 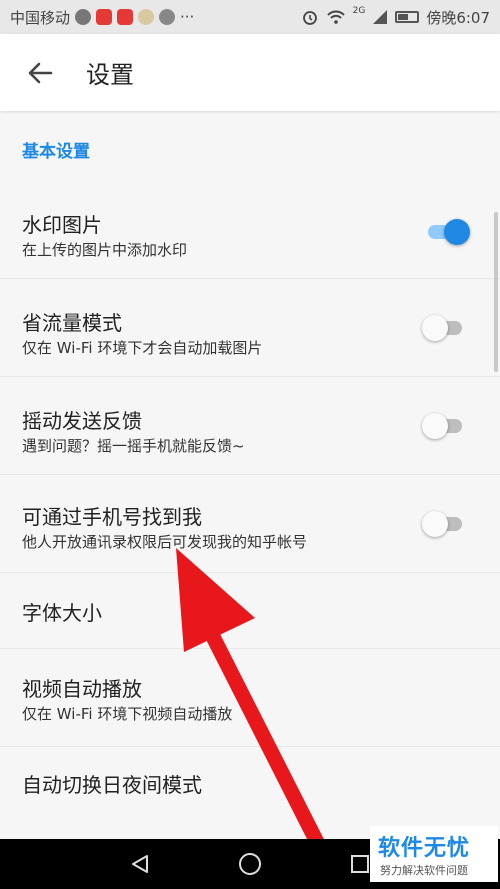 I want to click on setting-subtitle: 遇到问题？摇一摇手机就能反馈~, so click(x=133, y=446).